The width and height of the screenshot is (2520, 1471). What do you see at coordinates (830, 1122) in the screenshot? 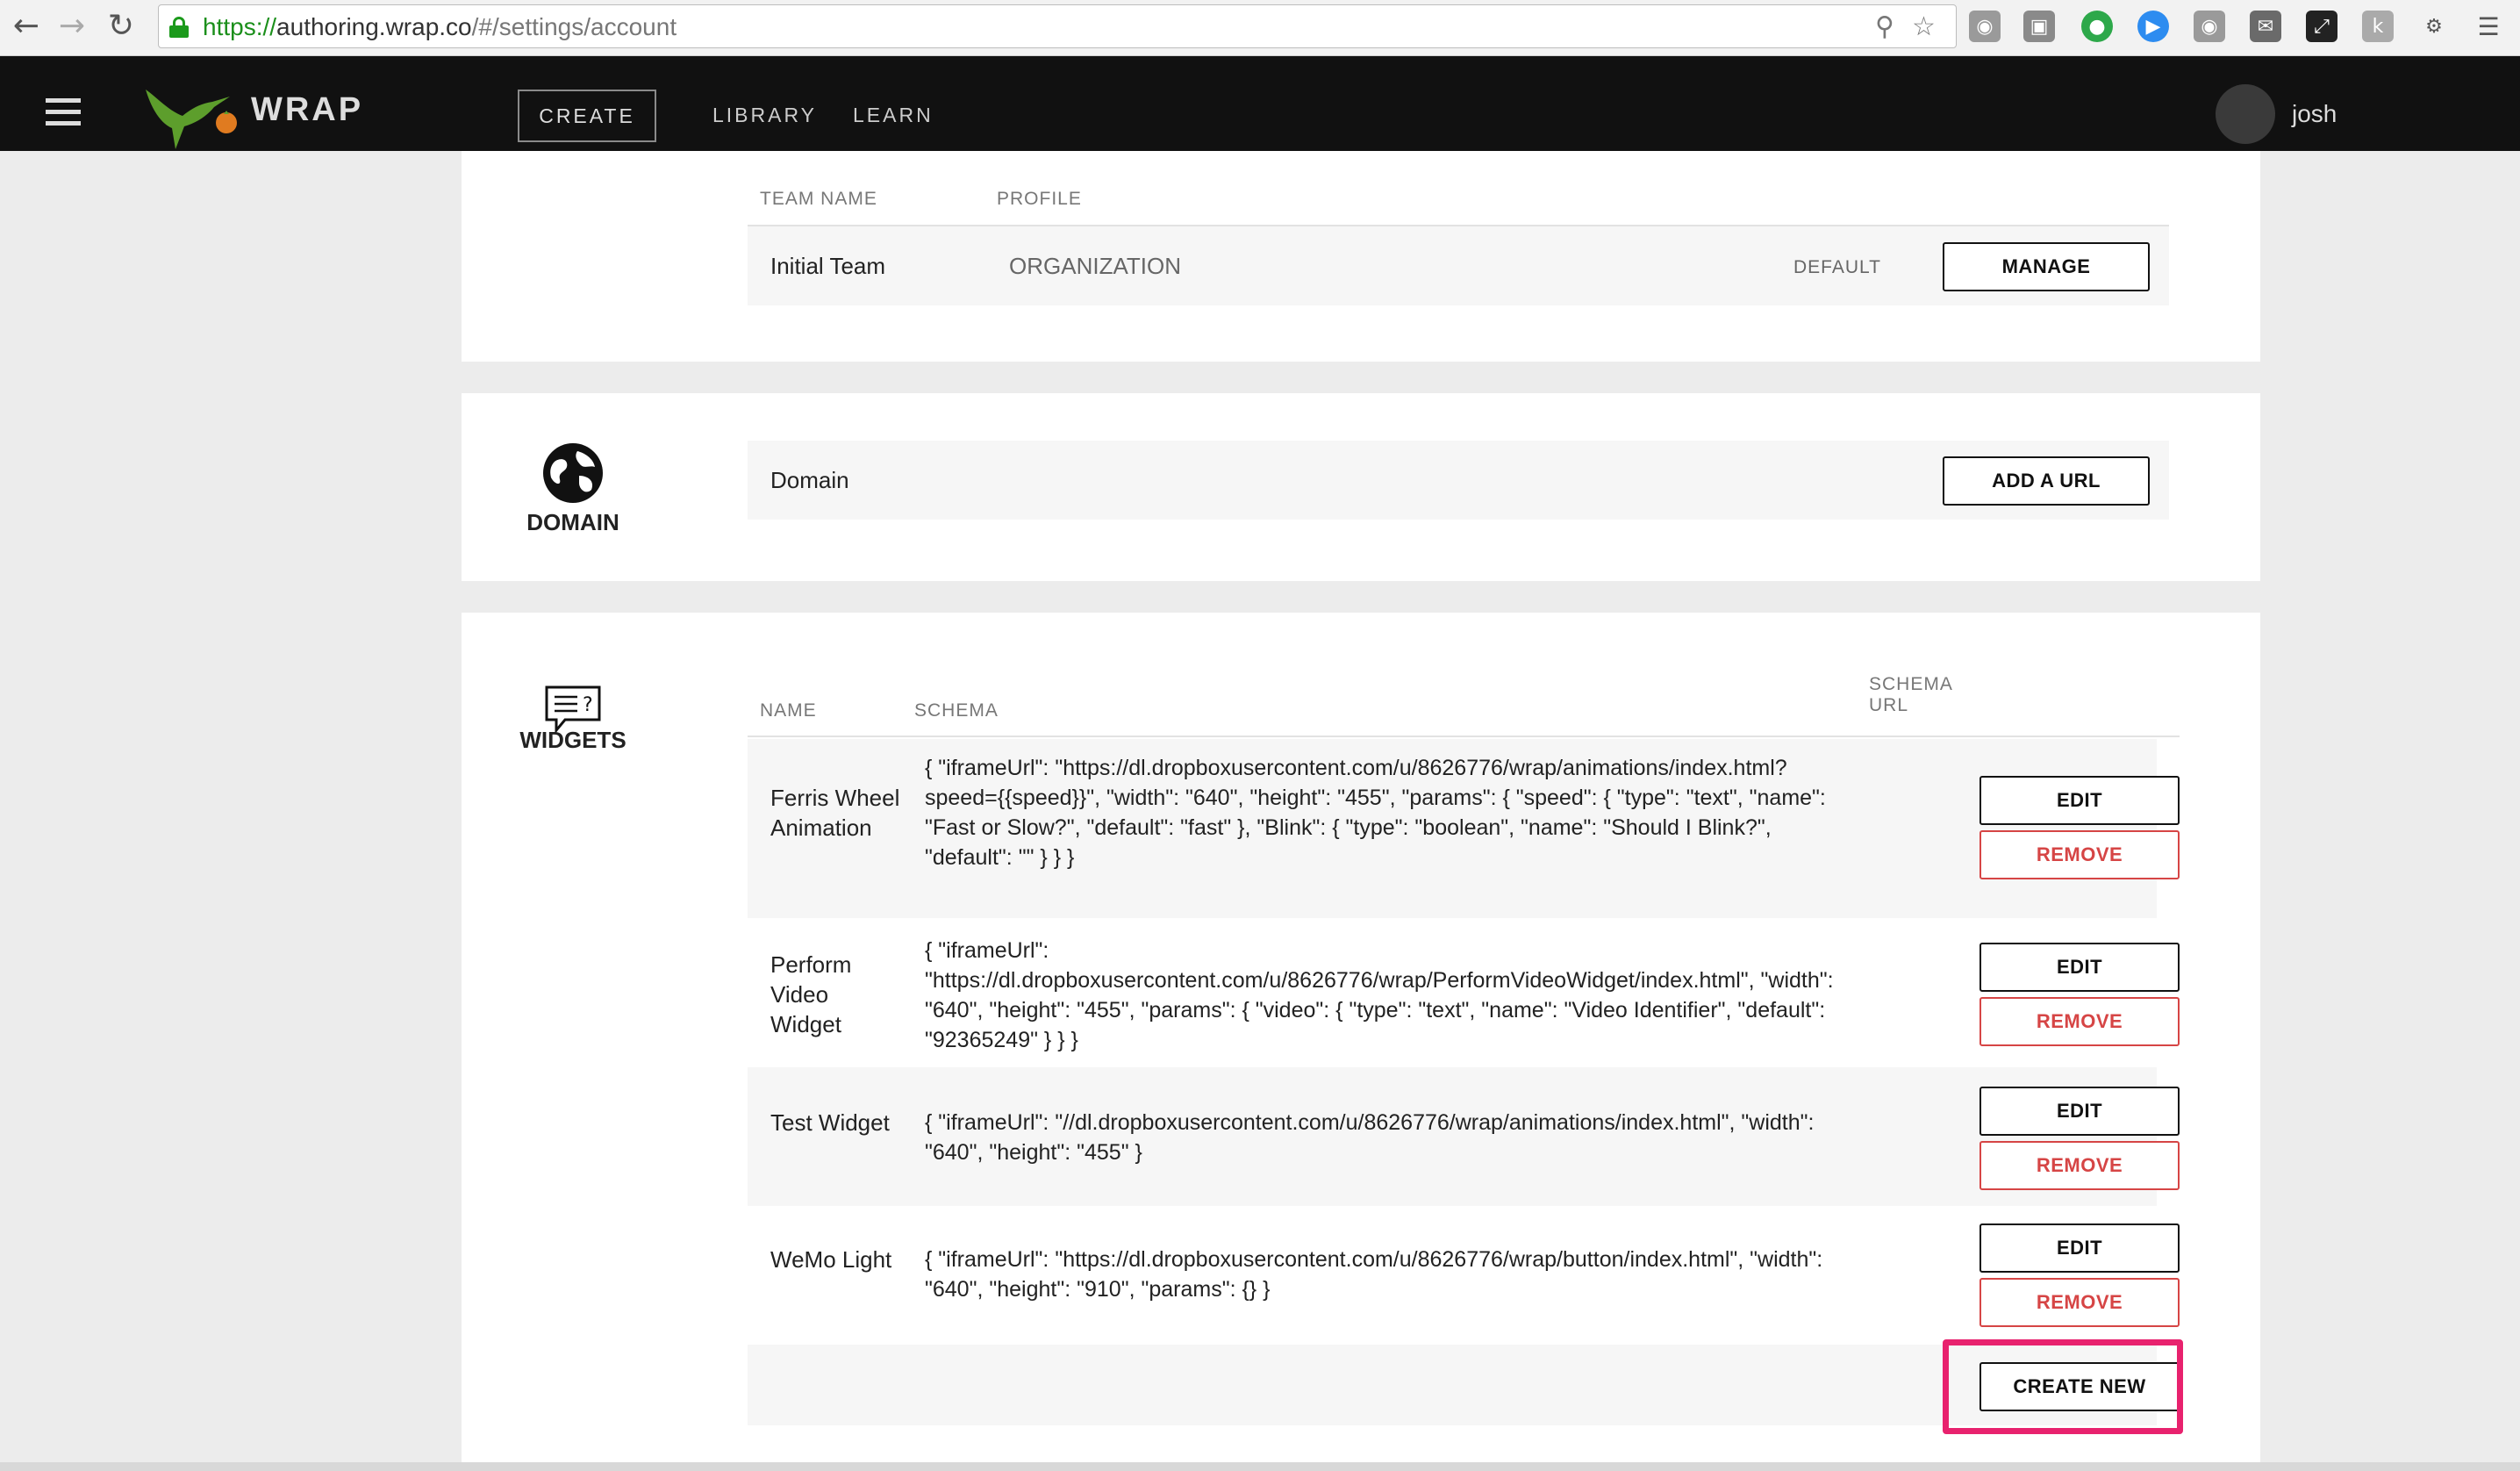
I see `widget-name: Test Widget` at bounding box center [830, 1122].